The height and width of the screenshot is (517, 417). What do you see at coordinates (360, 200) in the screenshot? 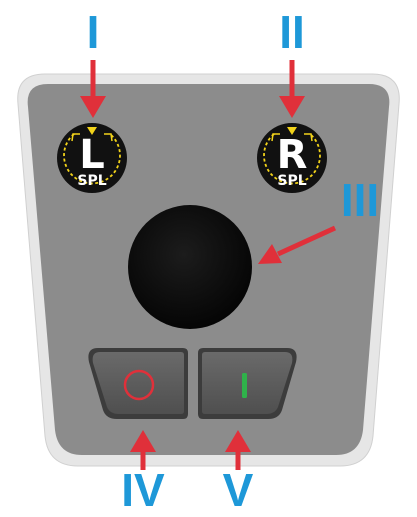
I see `callout-label-iii: III` at bounding box center [360, 200].